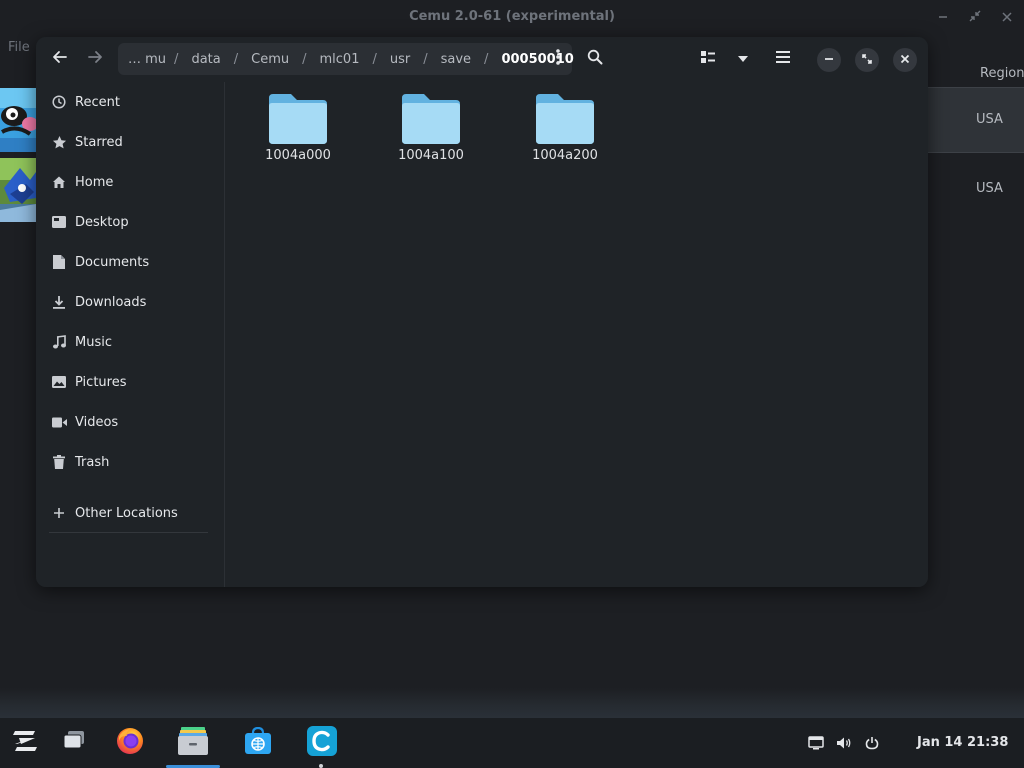  What do you see at coordinates (844, 743) in the screenshot?
I see `volume-icon` at bounding box center [844, 743].